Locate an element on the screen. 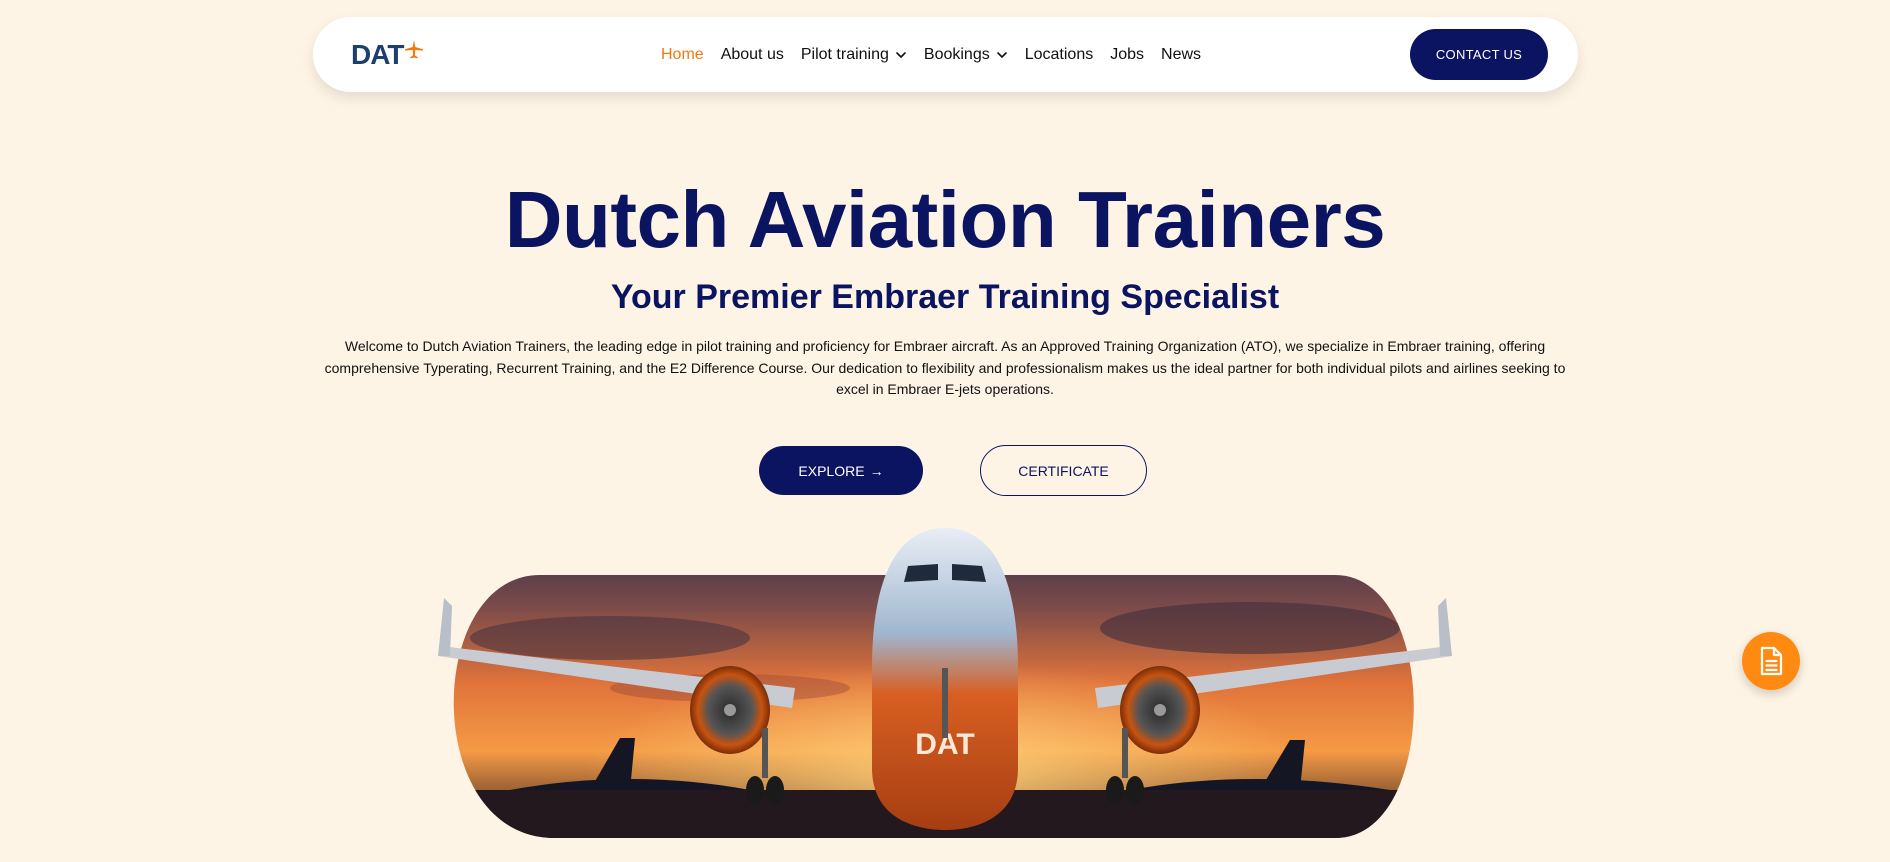 This screenshot has height=862, width=1890. plane-icon is located at coordinates (414, 49).